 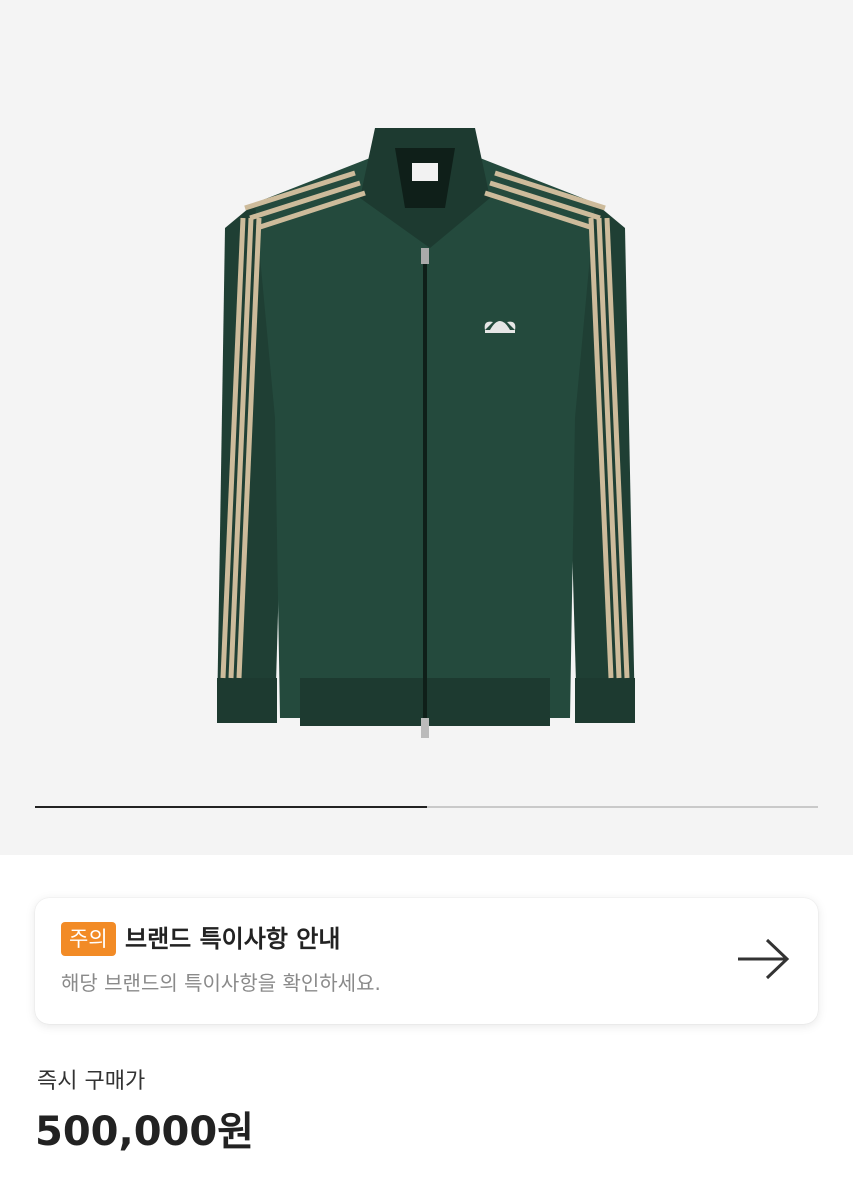 What do you see at coordinates (763, 959) in the screenshot?
I see `arrow-right-icon` at bounding box center [763, 959].